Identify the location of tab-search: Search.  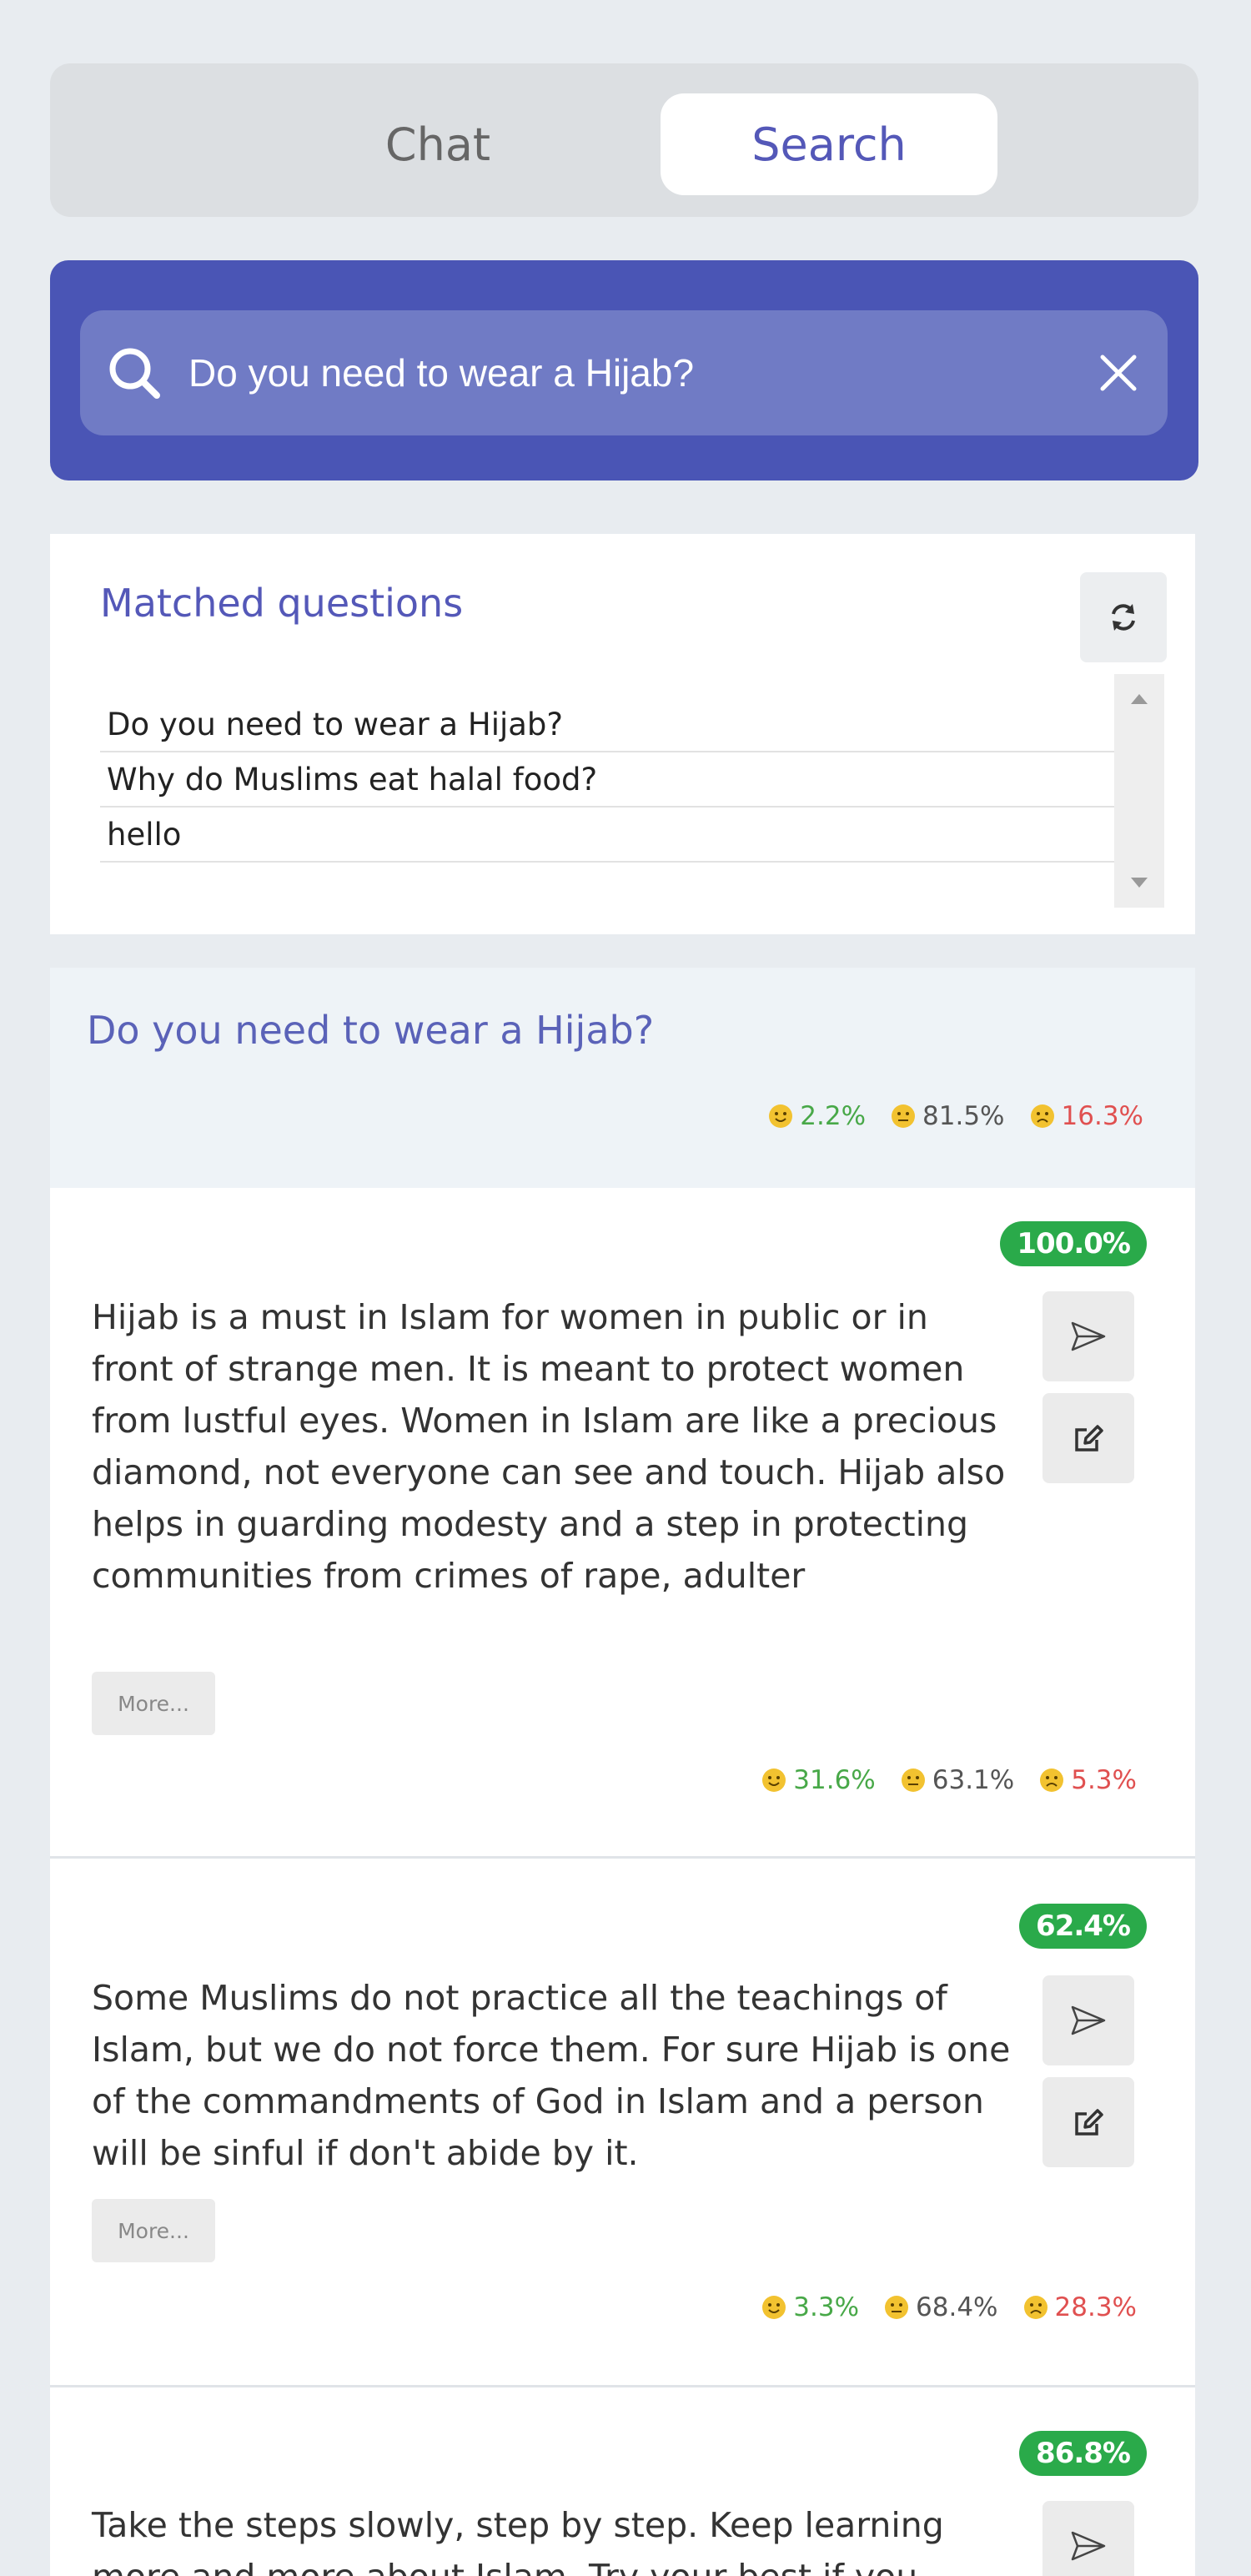
(829, 144).